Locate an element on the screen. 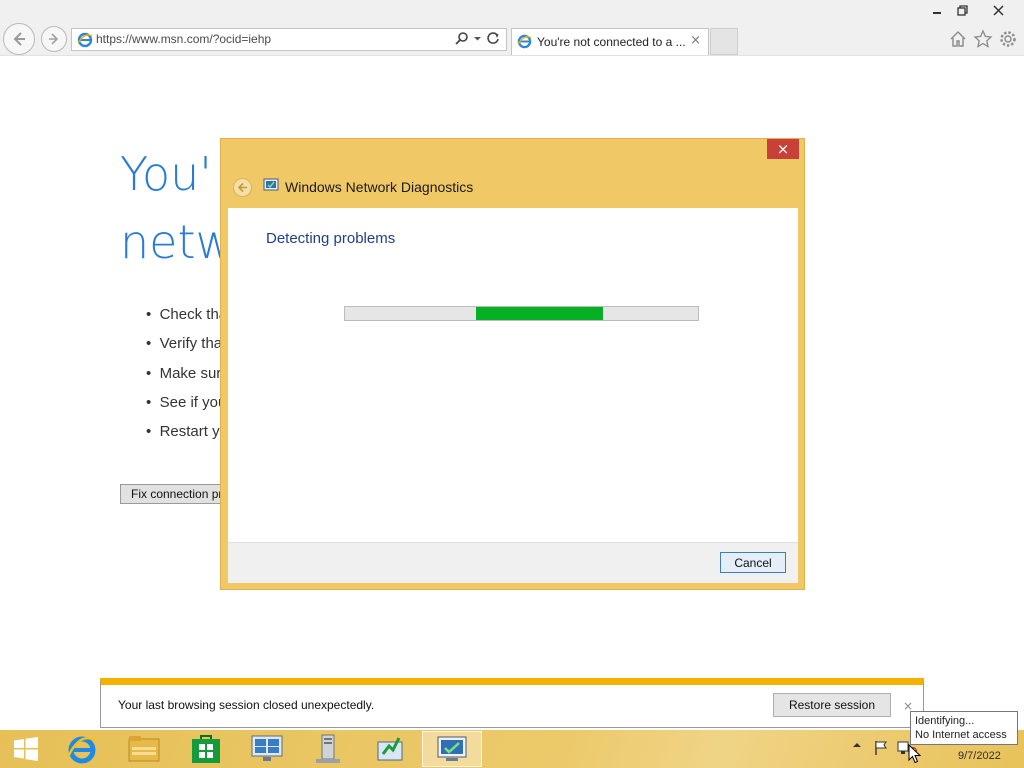  dialog-footer: Cancel is located at coordinates (513, 562).